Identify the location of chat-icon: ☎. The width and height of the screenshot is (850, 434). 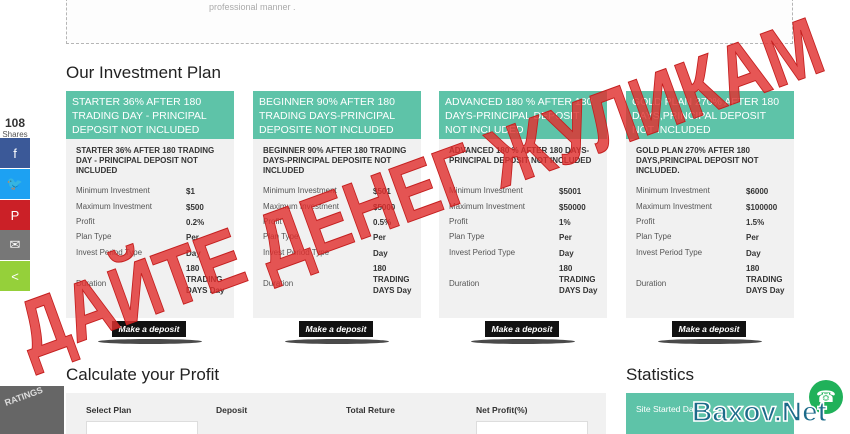
(826, 397).